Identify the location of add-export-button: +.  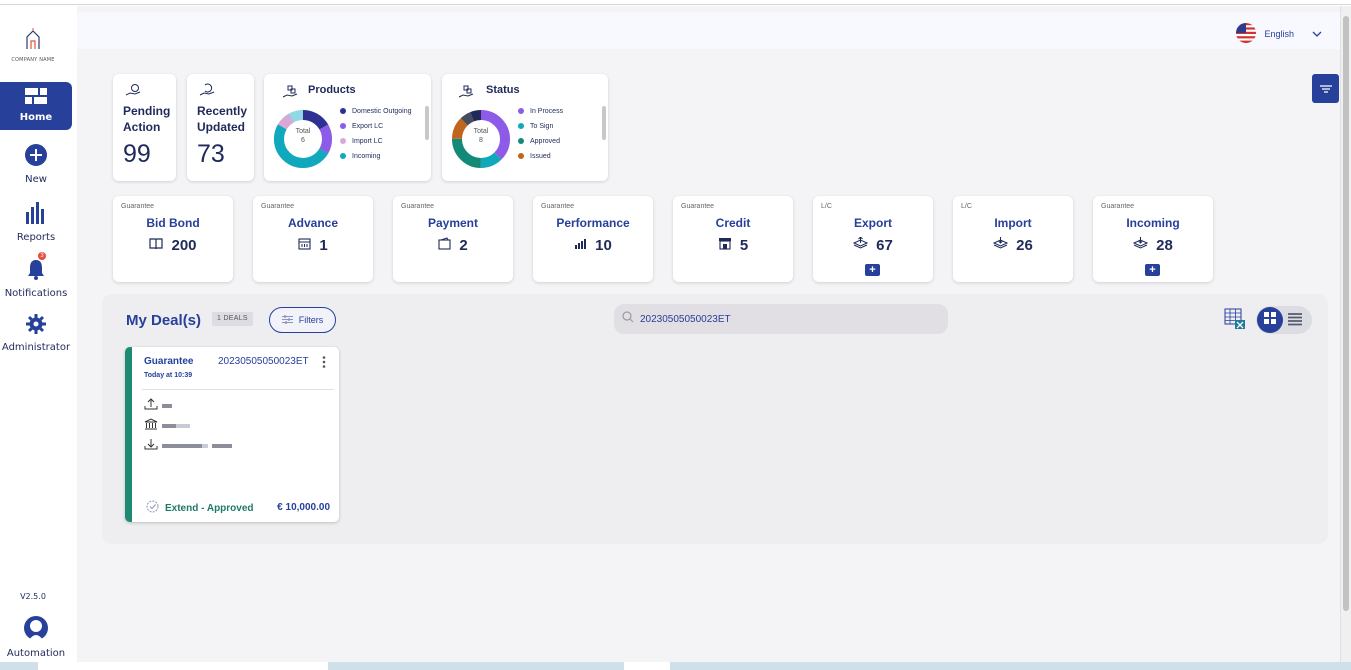
(872, 270).